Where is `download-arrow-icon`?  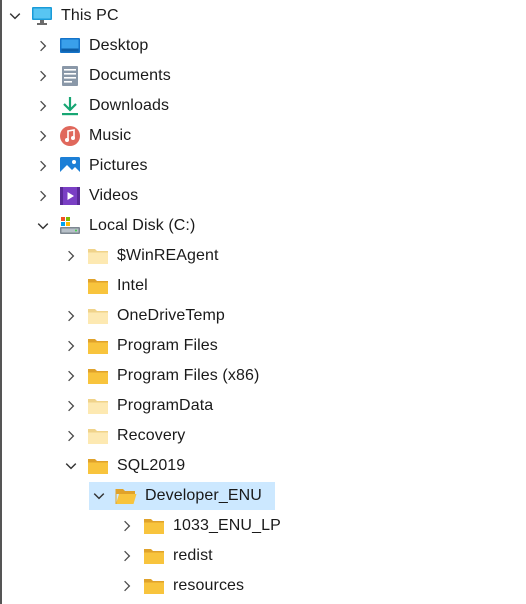 download-arrow-icon is located at coordinates (70, 106).